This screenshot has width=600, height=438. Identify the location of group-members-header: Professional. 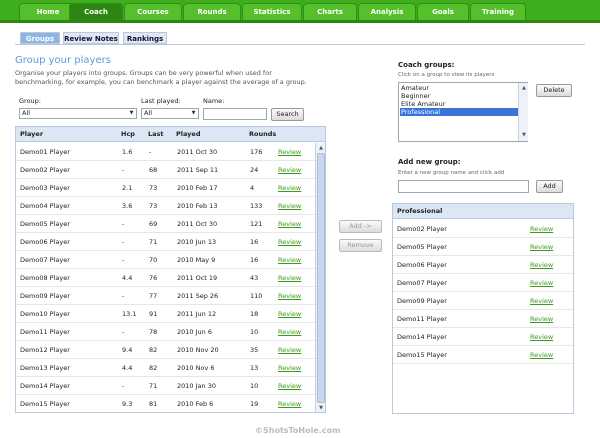
(483, 211).